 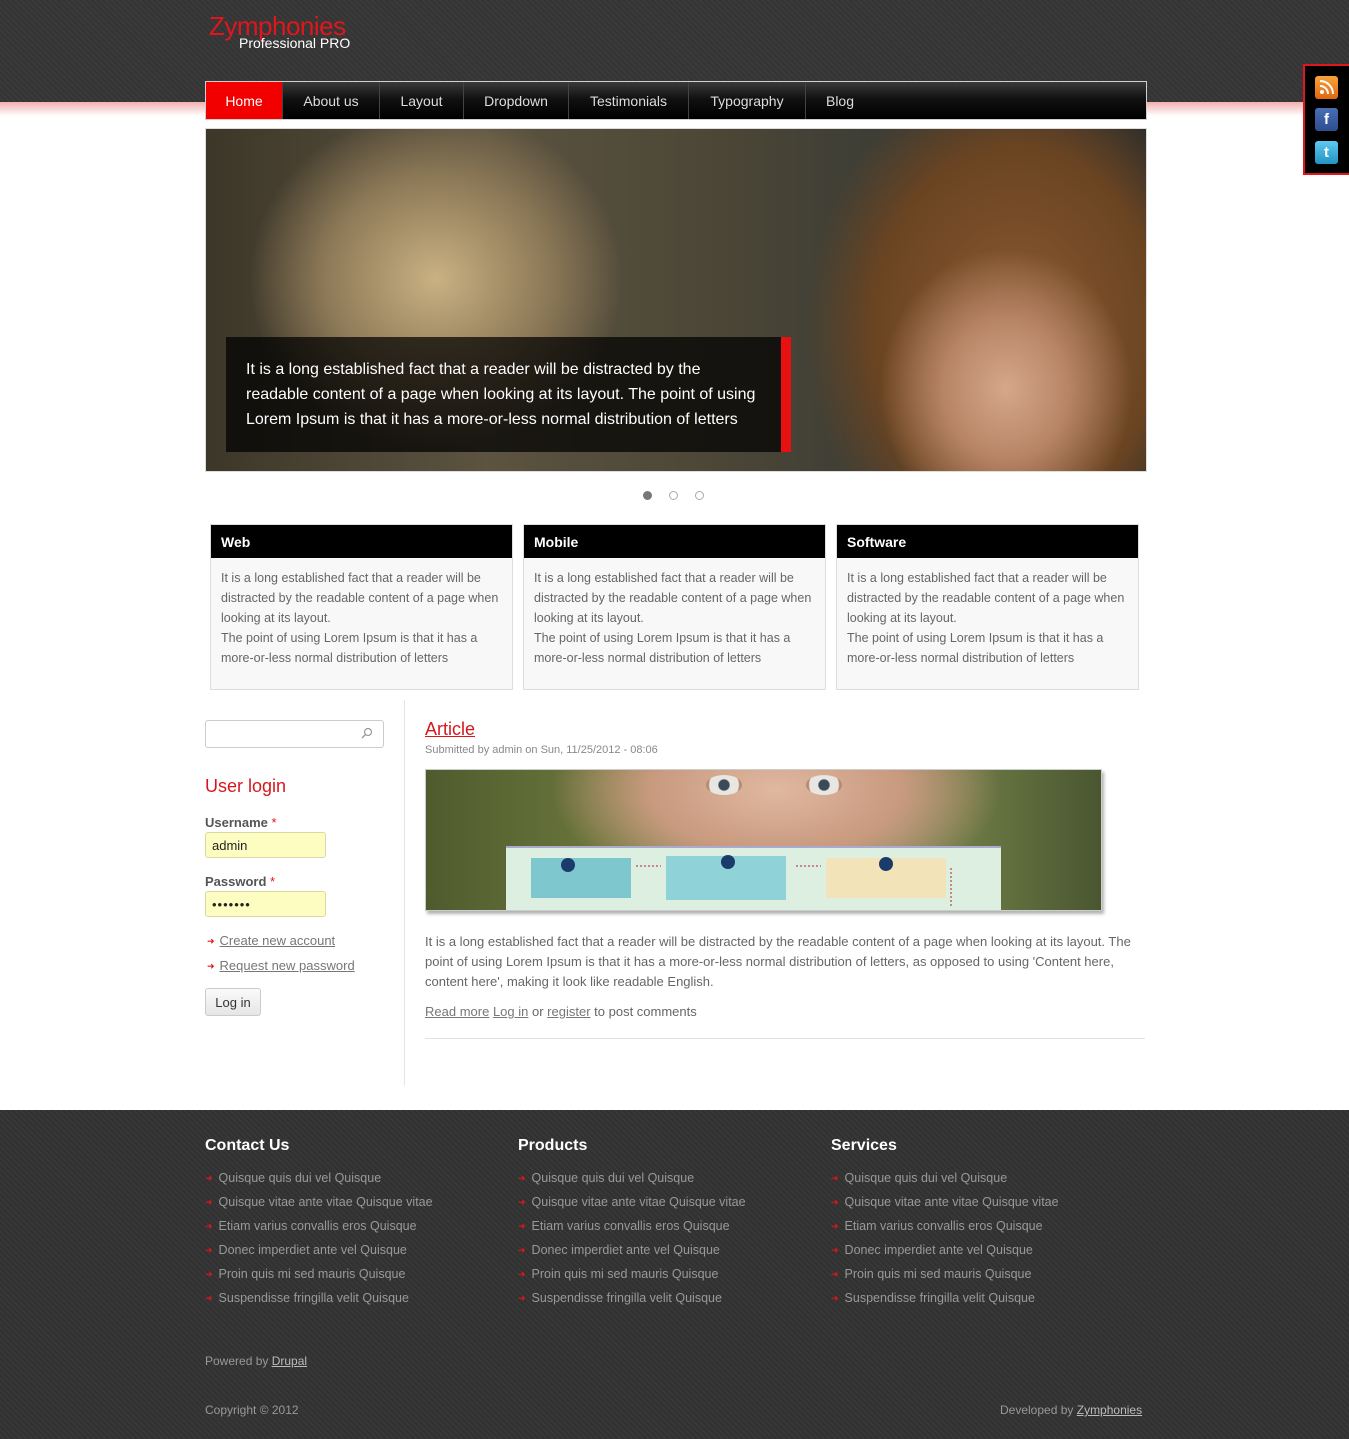 I want to click on social-bar: f t, so click(x=1326, y=119).